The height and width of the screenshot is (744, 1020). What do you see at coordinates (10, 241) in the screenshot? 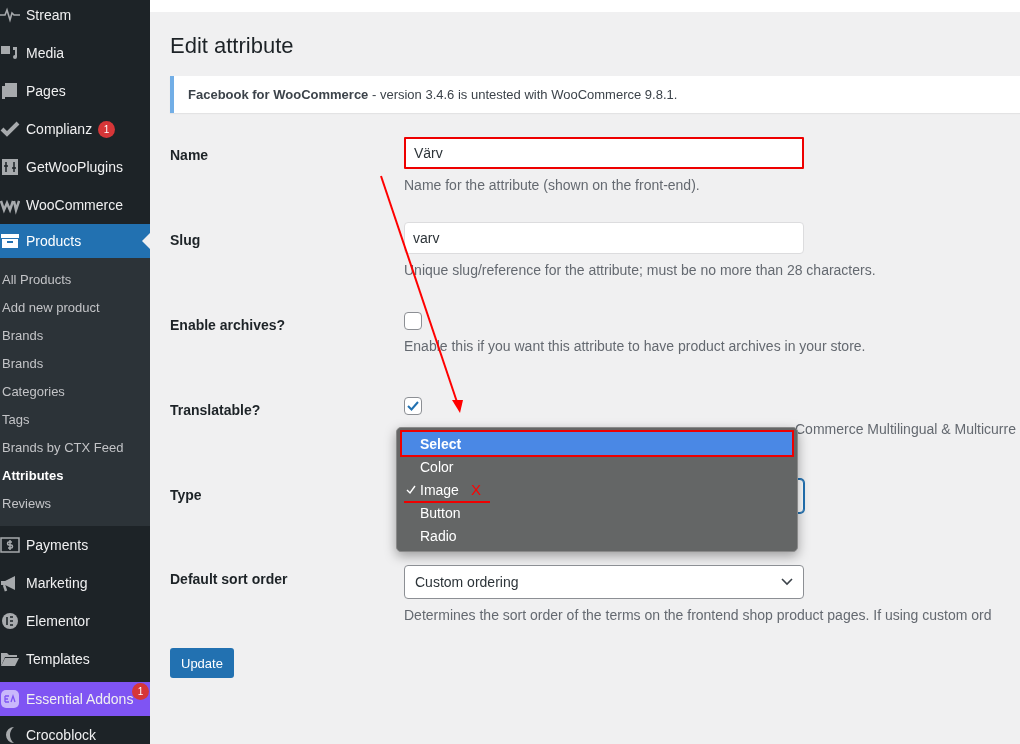
I see `box-icon` at bounding box center [10, 241].